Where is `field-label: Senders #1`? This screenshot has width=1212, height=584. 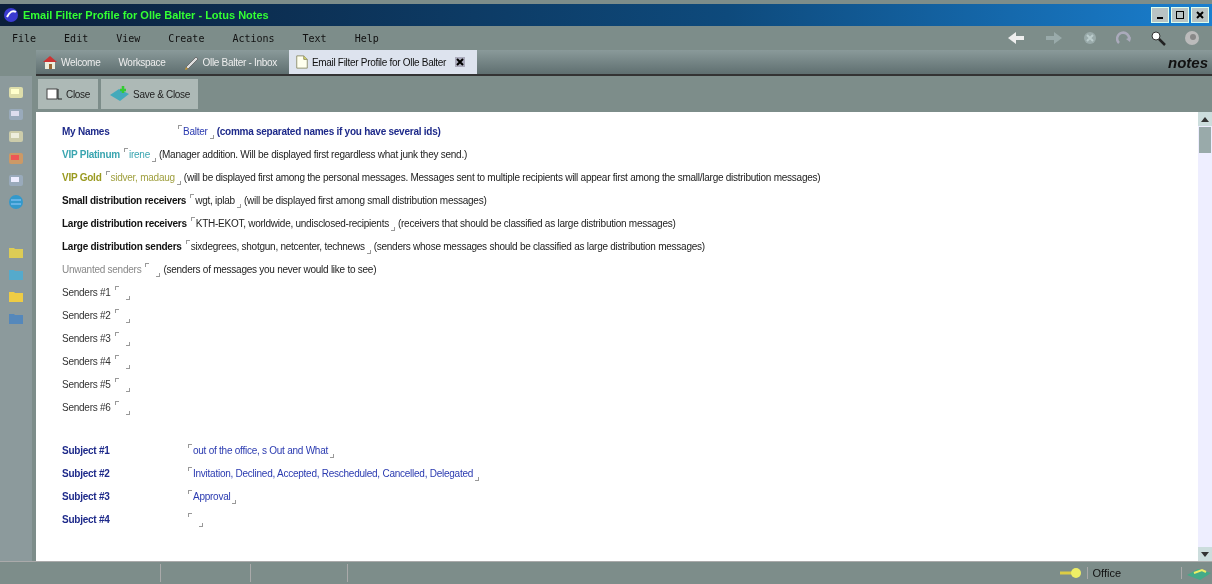
field-label: Senders #1 is located at coordinates (86, 292).